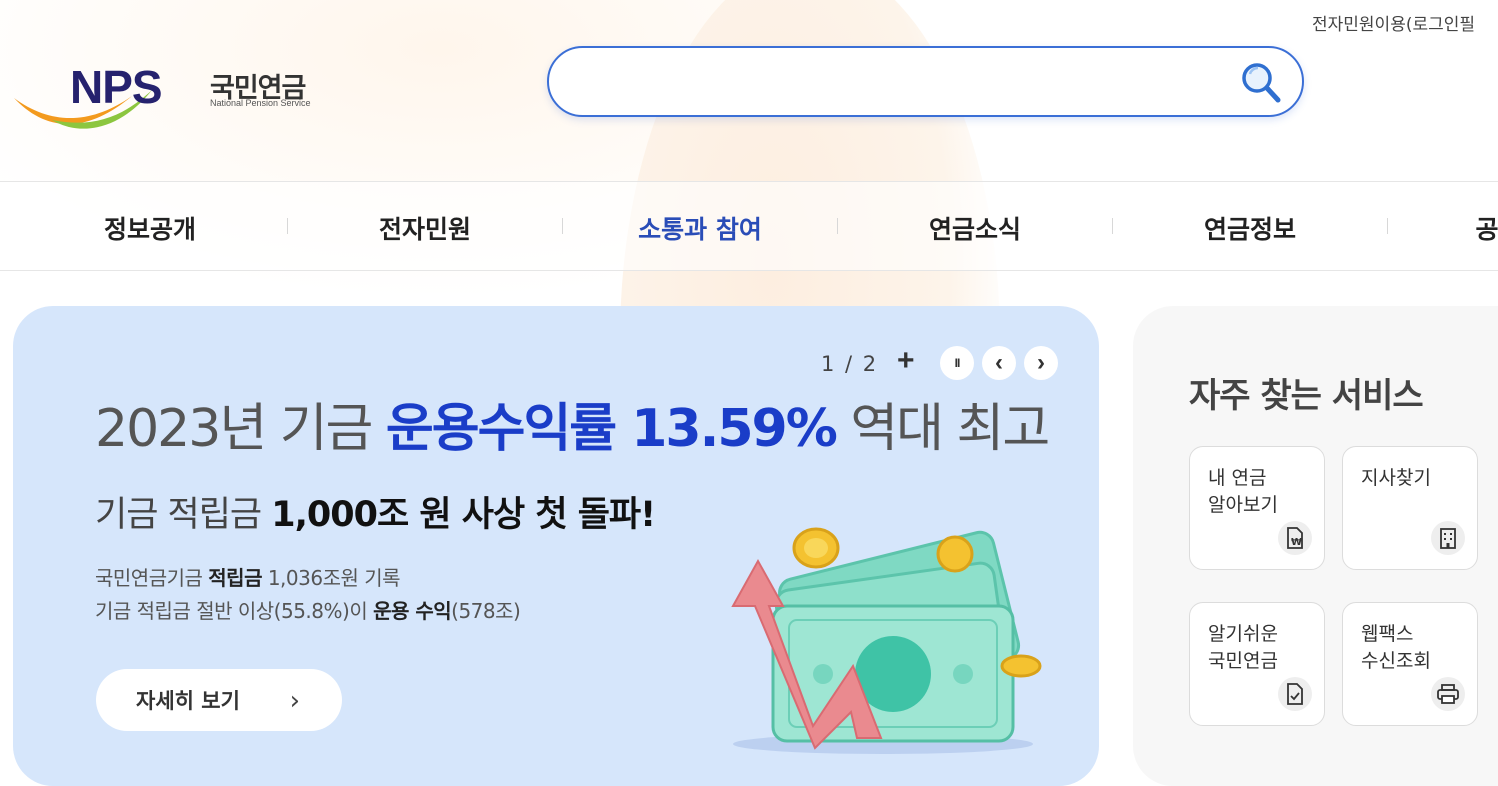 The image size is (1498, 786). What do you see at coordinates (1448, 694) in the screenshot?
I see `printer-icon` at bounding box center [1448, 694].